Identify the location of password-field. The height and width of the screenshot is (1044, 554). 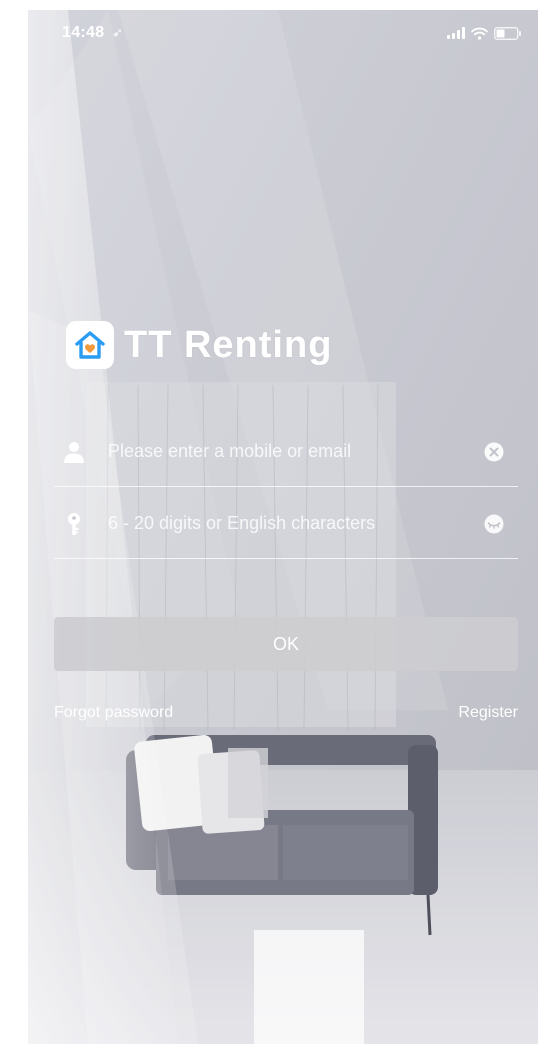
(286, 522).